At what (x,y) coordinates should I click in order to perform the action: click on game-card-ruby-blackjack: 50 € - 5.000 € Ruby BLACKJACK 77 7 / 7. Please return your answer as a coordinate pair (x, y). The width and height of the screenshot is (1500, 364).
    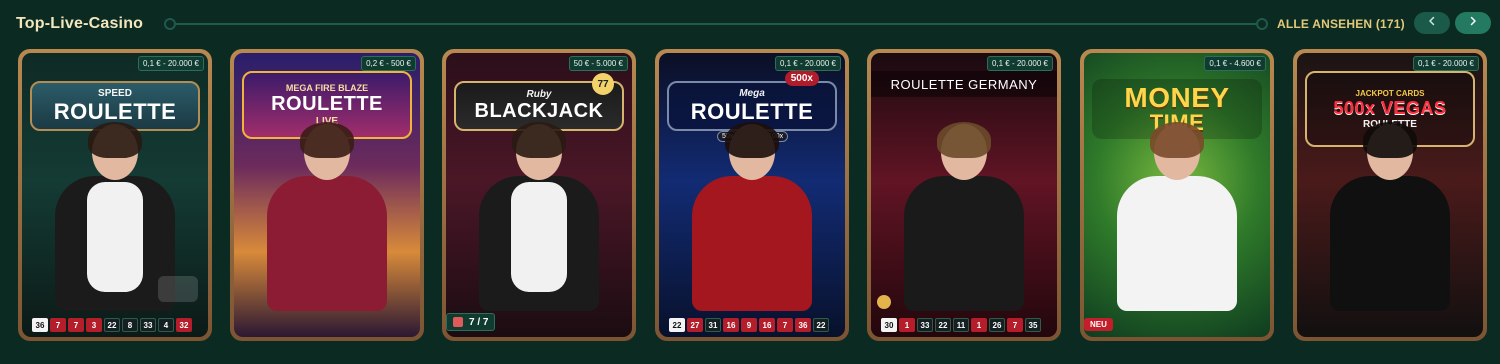
    Looking at the image, I should click on (539, 195).